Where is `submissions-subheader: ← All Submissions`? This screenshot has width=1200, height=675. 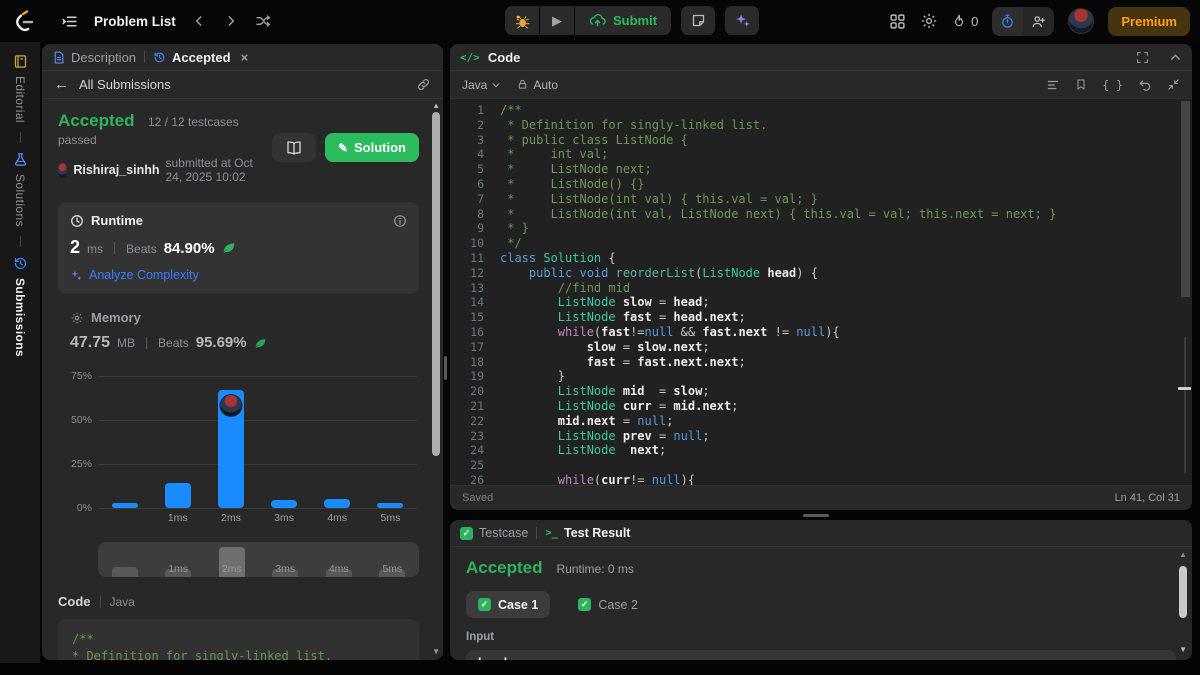 submissions-subheader: ← All Submissions is located at coordinates (242, 85).